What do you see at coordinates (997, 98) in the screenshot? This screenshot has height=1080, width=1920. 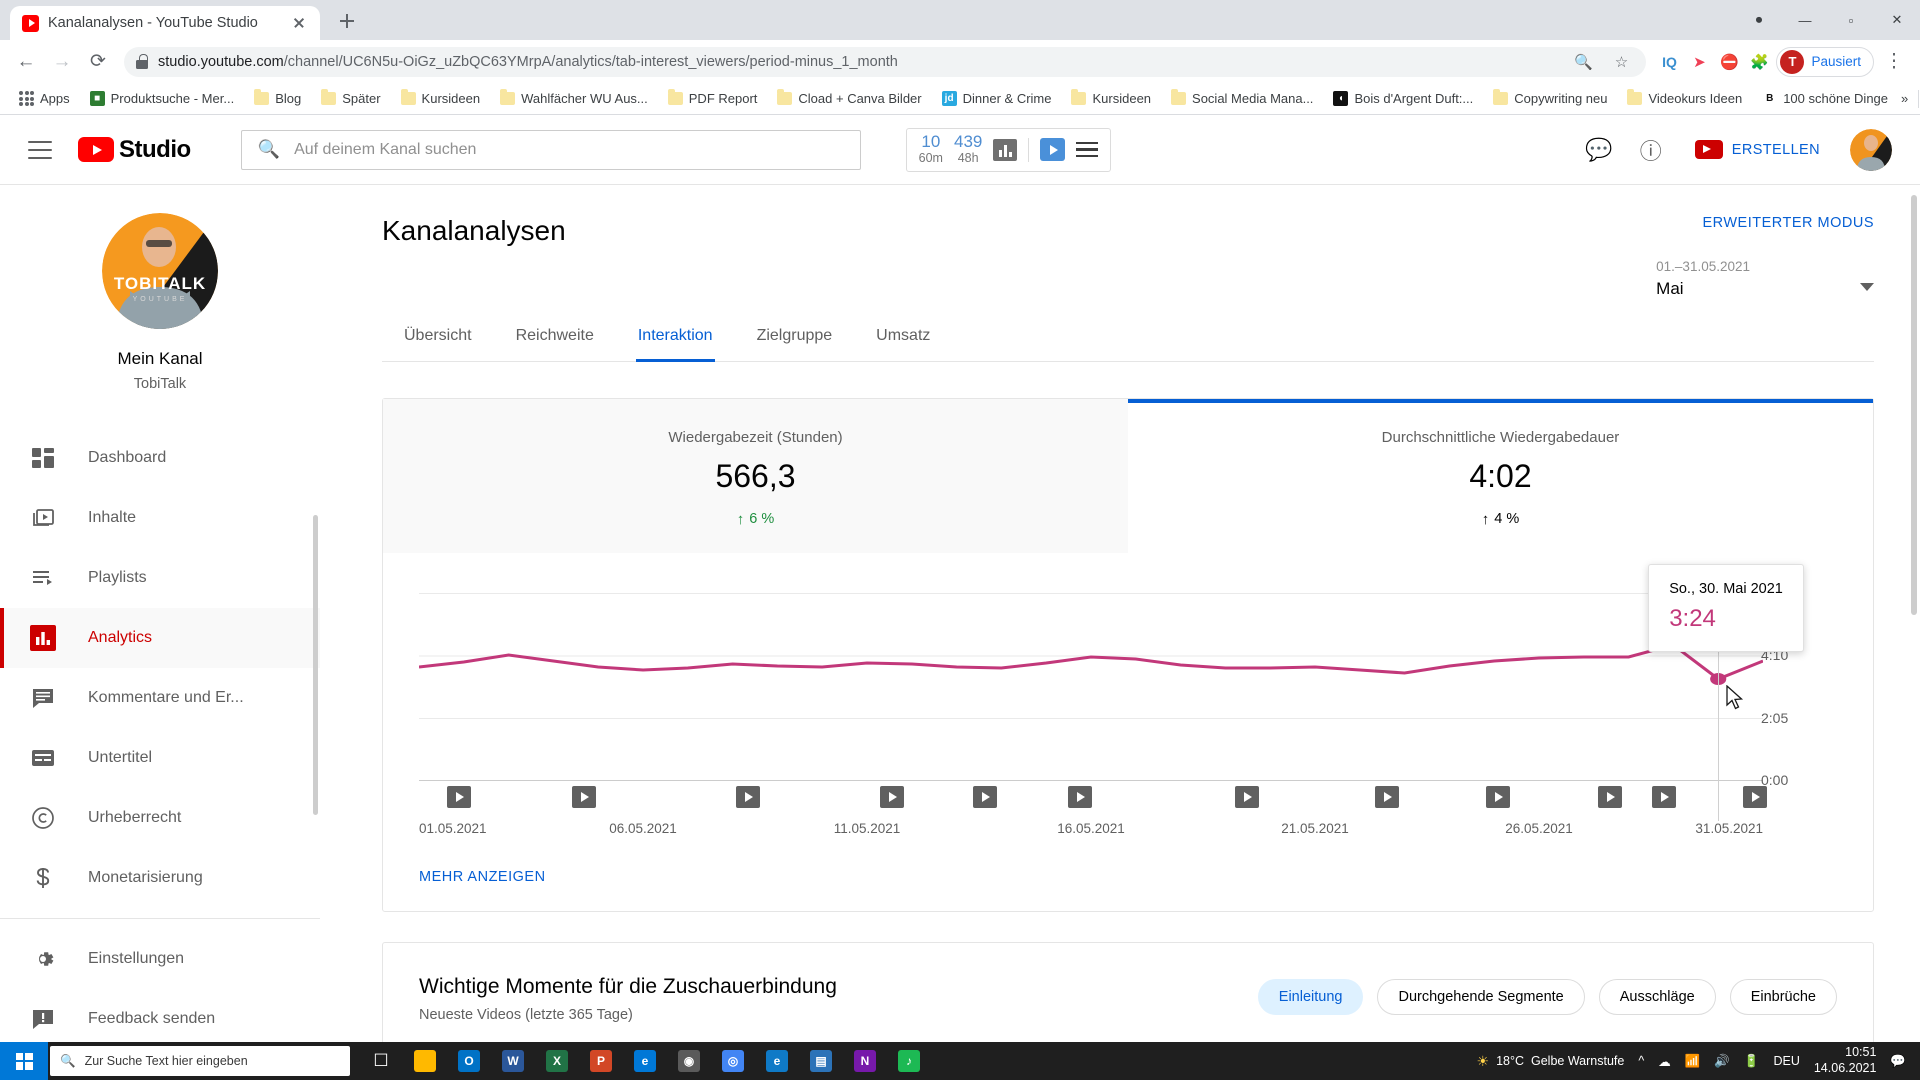 I see `bookmark-item: jd Dinner & Crime` at bounding box center [997, 98].